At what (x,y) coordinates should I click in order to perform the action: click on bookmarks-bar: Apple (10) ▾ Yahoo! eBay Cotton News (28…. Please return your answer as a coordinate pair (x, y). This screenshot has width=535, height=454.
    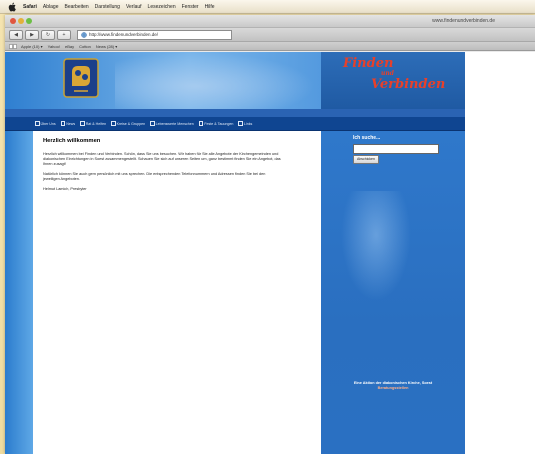
    Looking at the image, I should click on (270, 46).